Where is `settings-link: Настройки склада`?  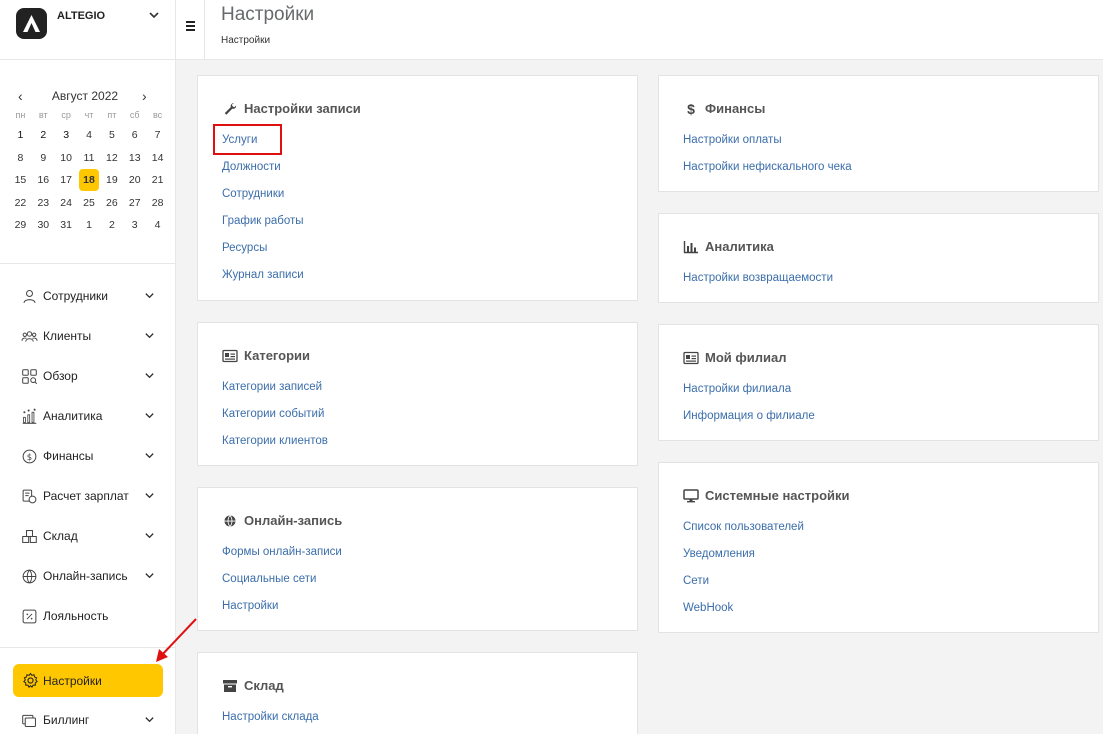
settings-link: Настройки склада is located at coordinates (270, 717).